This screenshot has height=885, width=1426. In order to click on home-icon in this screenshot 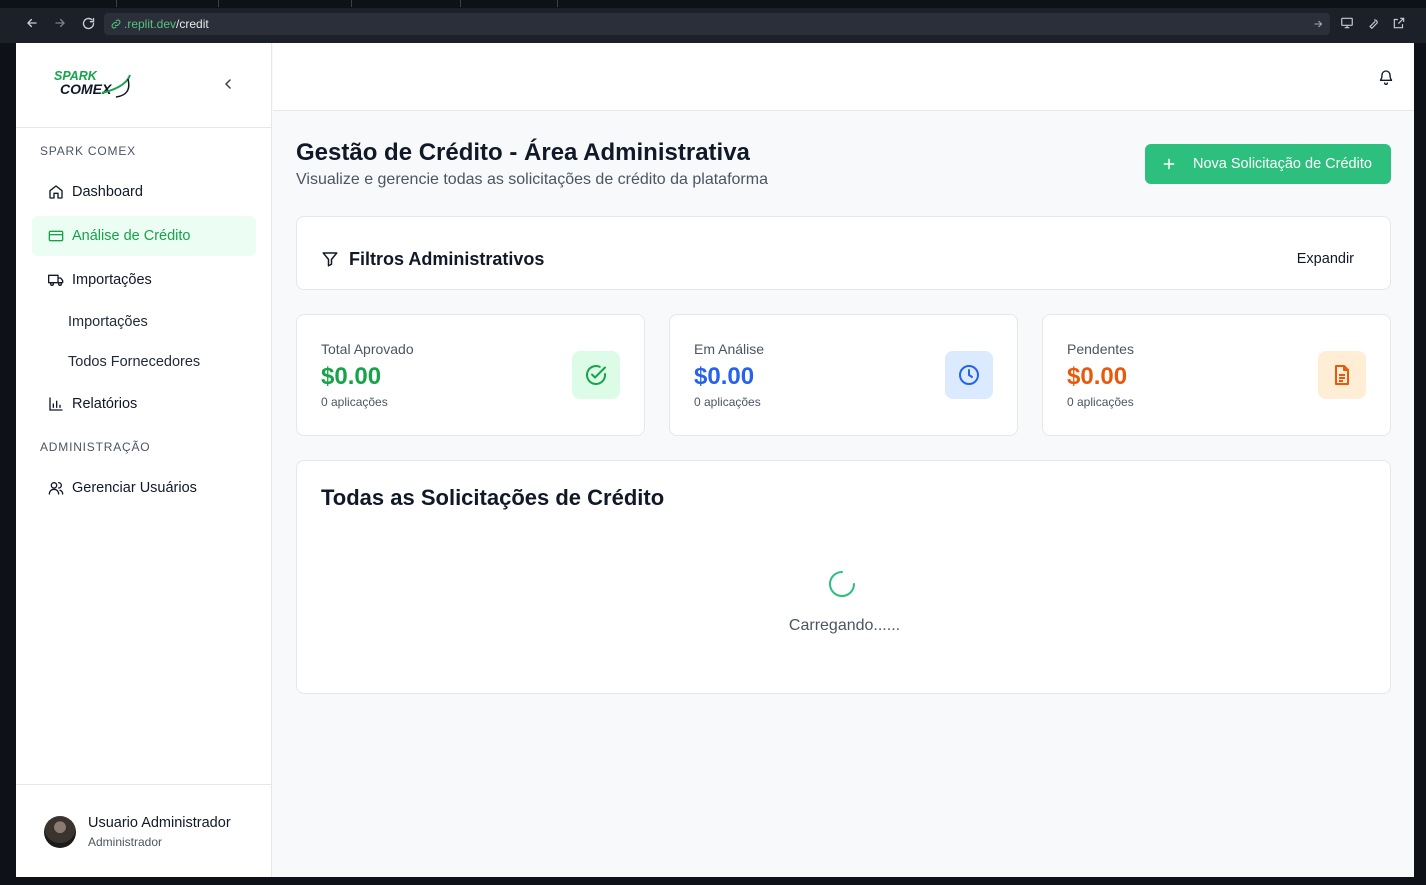, I will do `click(56, 192)`.